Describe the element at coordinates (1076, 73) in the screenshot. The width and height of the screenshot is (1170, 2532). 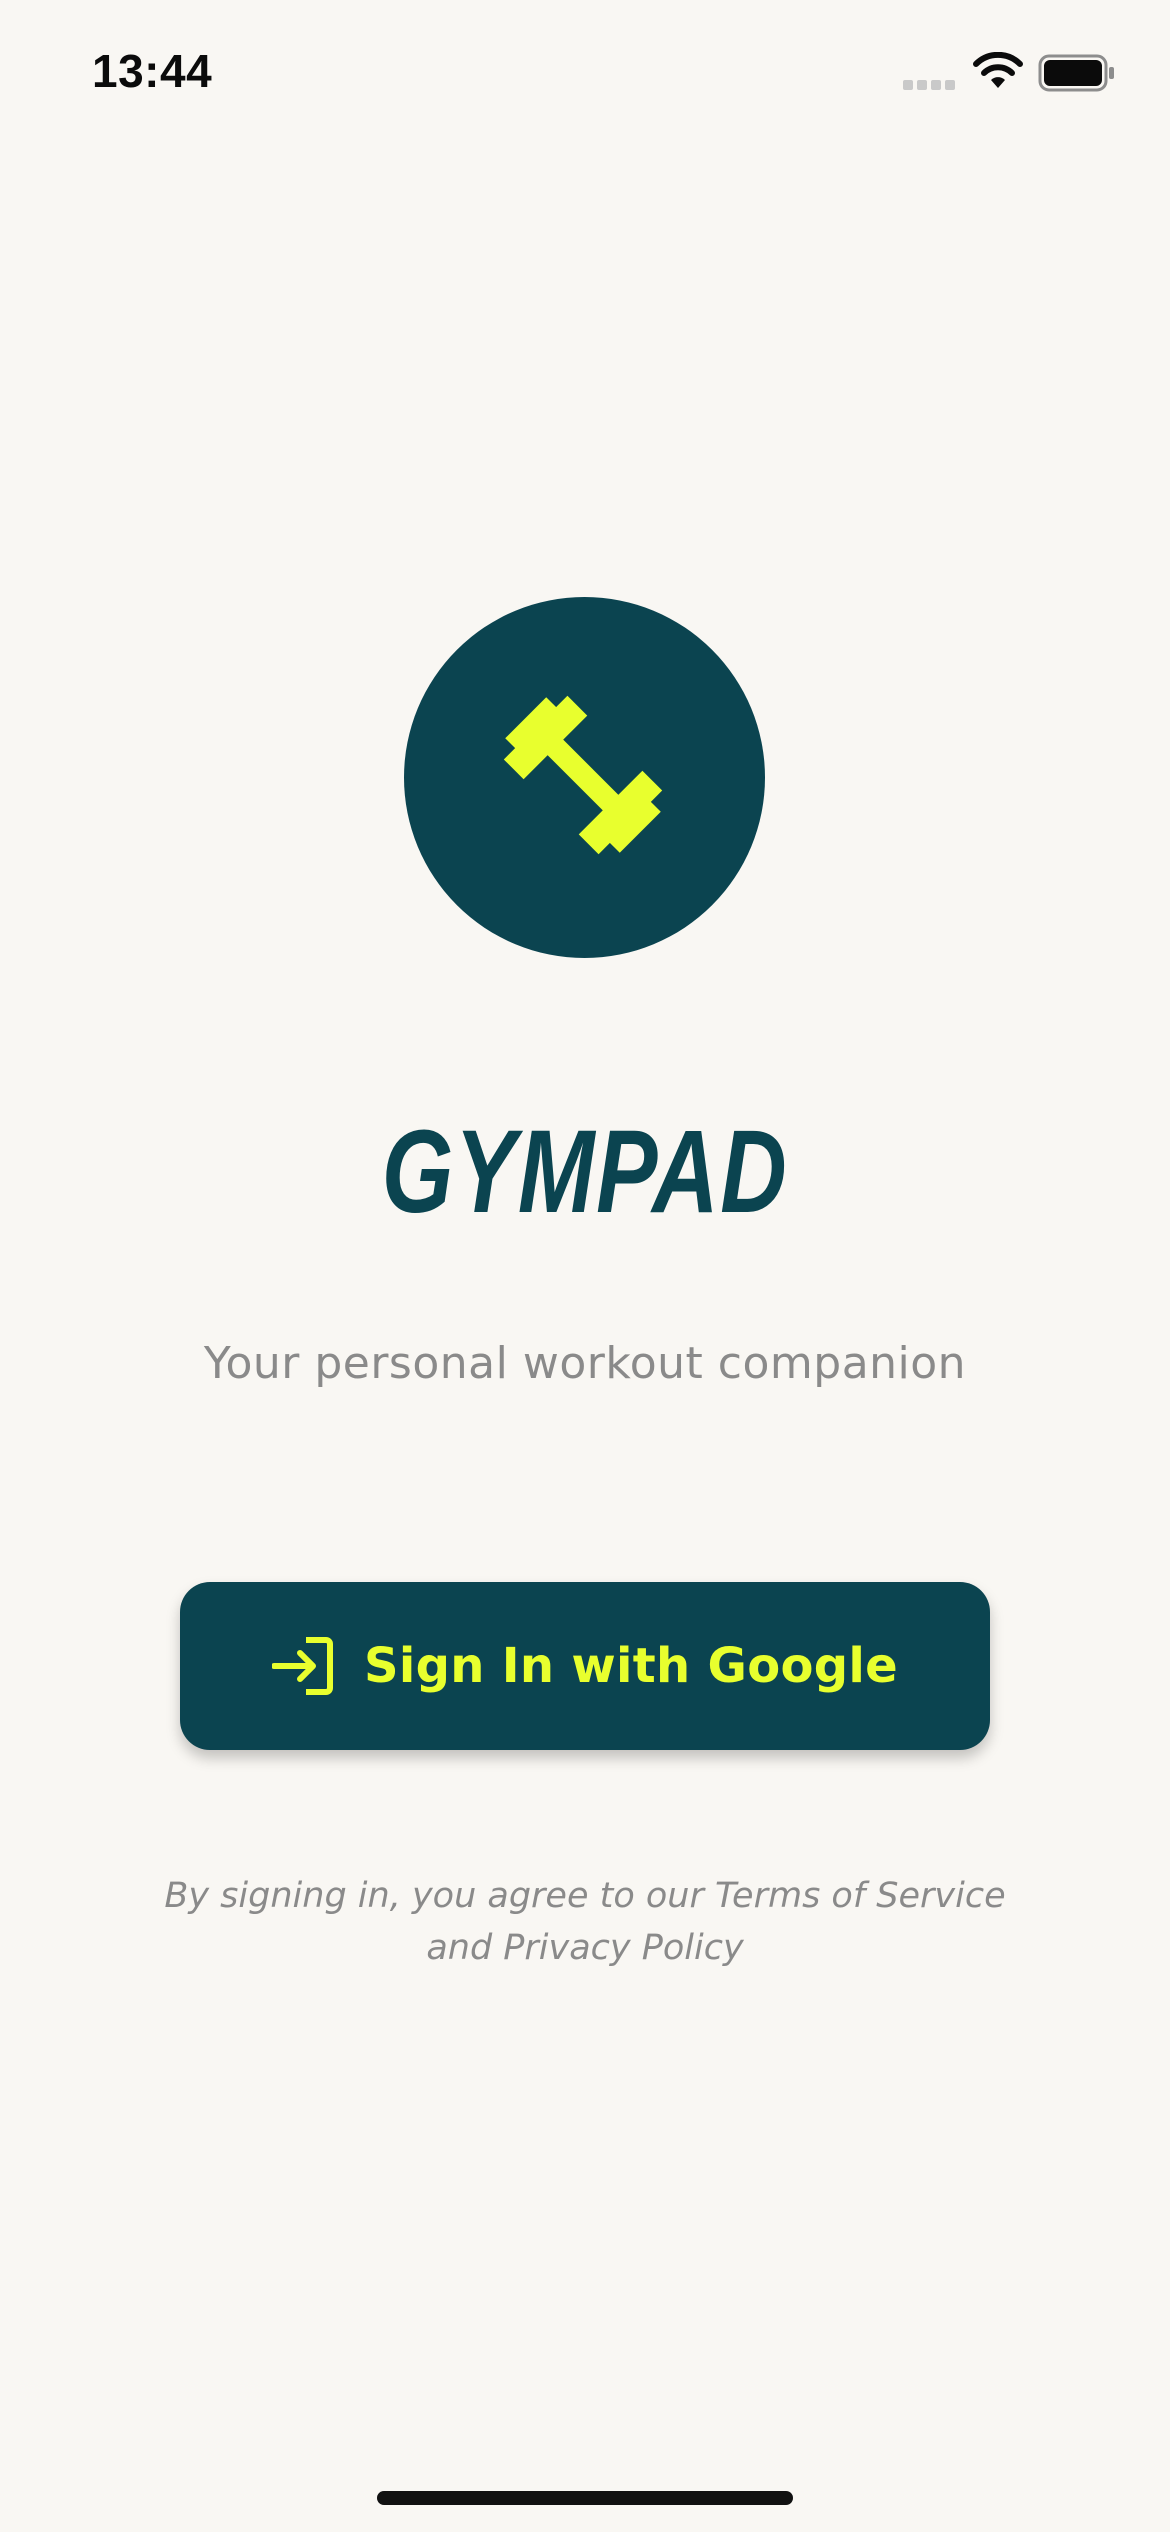
I see `battery-icon` at that location.